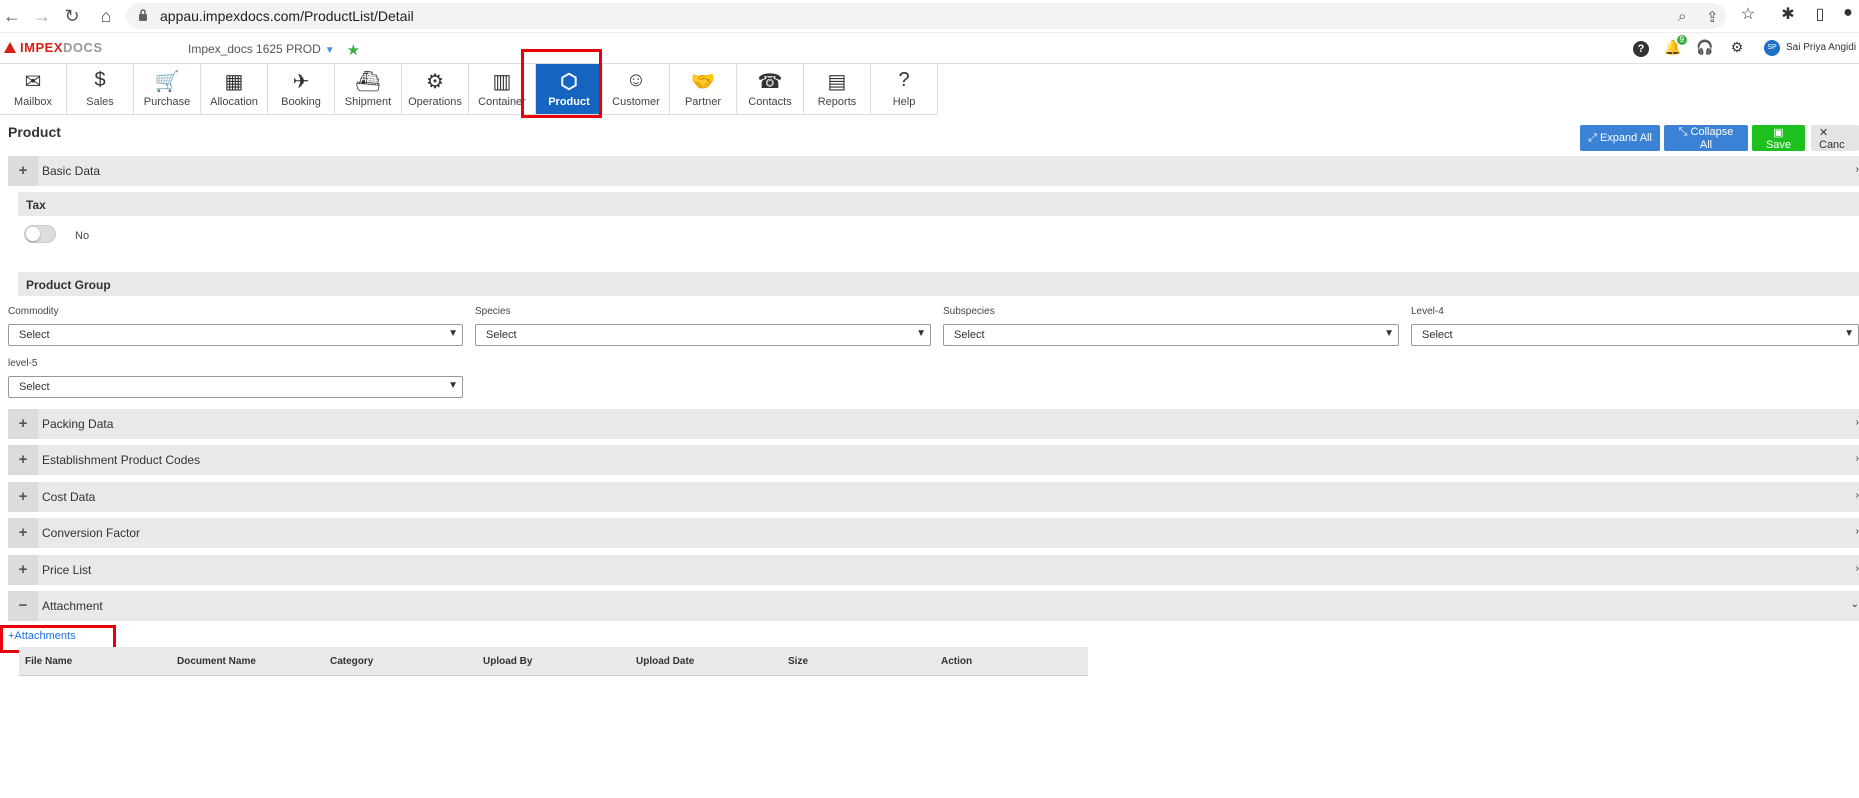 This screenshot has height=798, width=1859. What do you see at coordinates (1641, 48) in the screenshot?
I see `help-circle-icon: ?` at bounding box center [1641, 48].